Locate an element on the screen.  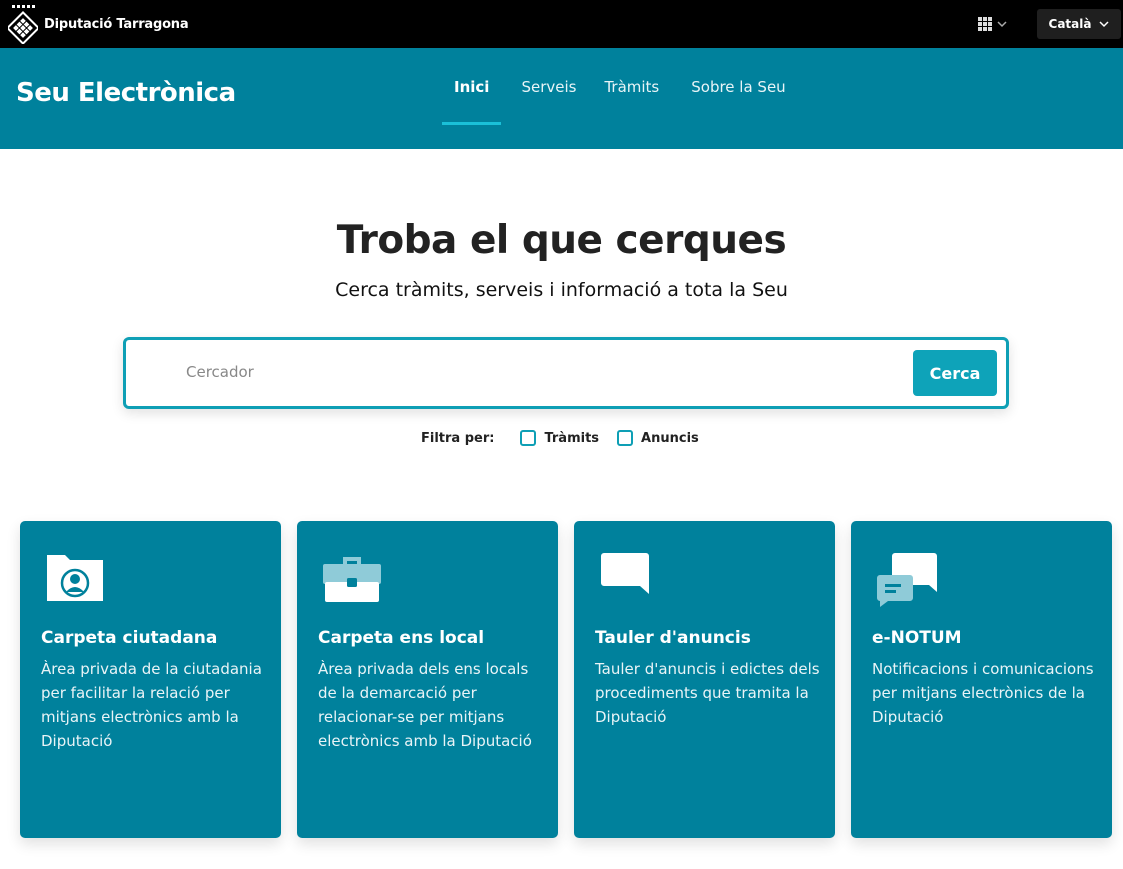
card-title: Carpeta ens local is located at coordinates (401, 638).